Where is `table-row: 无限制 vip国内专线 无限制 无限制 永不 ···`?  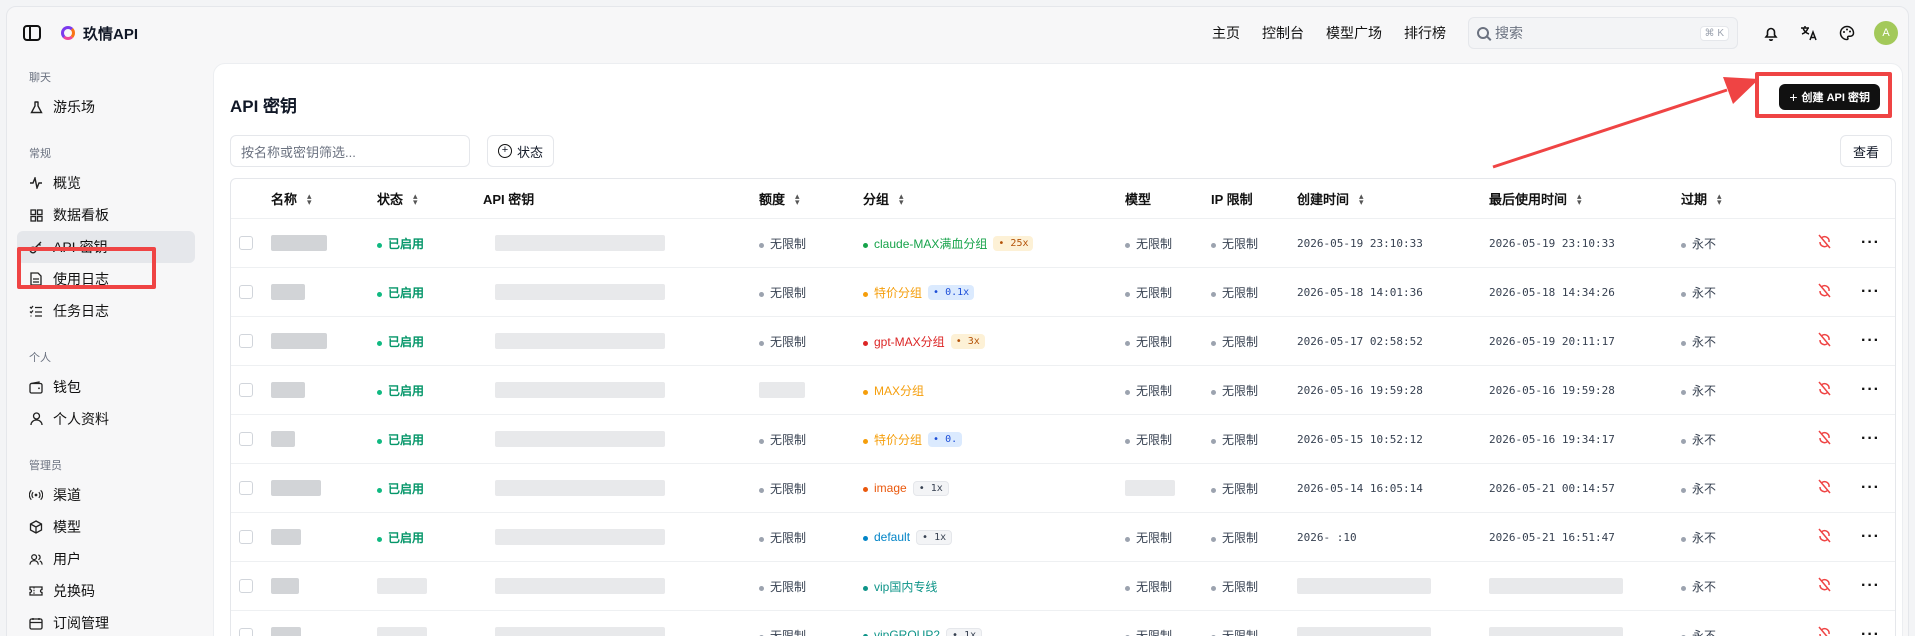
table-row: 无限制 vip国内专线 无限制 无限制 永不 ··· is located at coordinates (1063, 586).